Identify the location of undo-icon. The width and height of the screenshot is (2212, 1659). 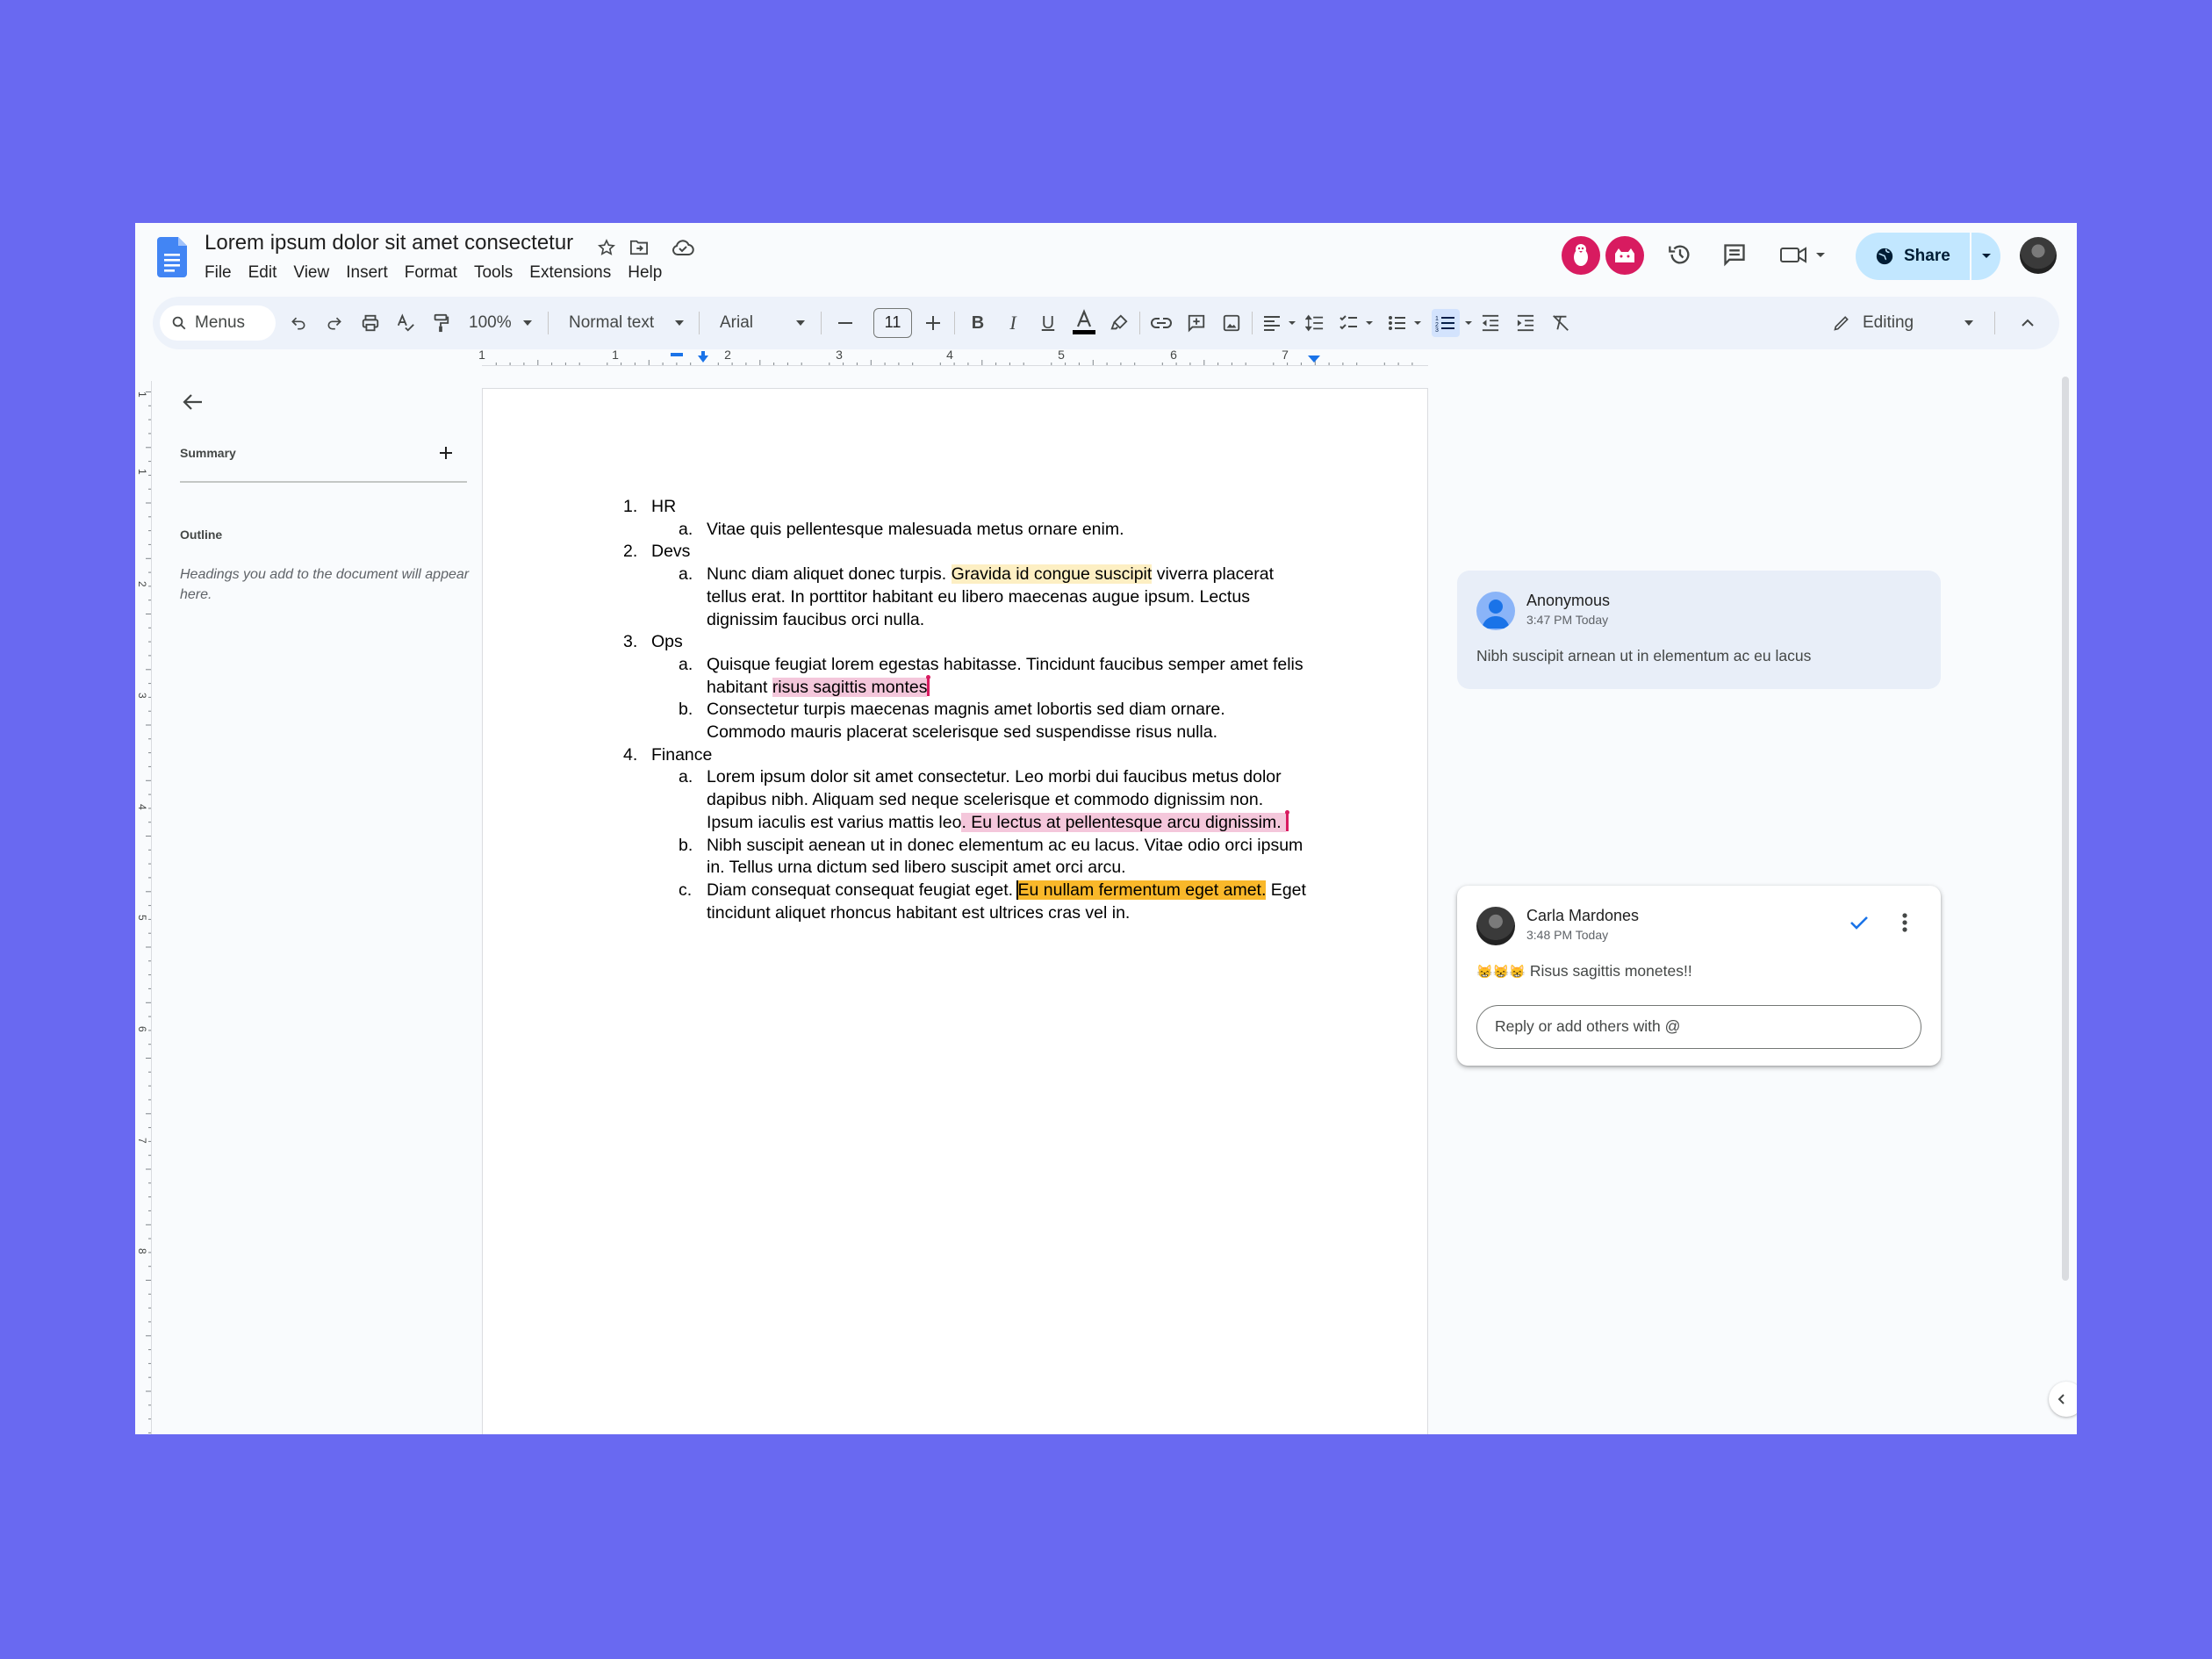
(298, 323).